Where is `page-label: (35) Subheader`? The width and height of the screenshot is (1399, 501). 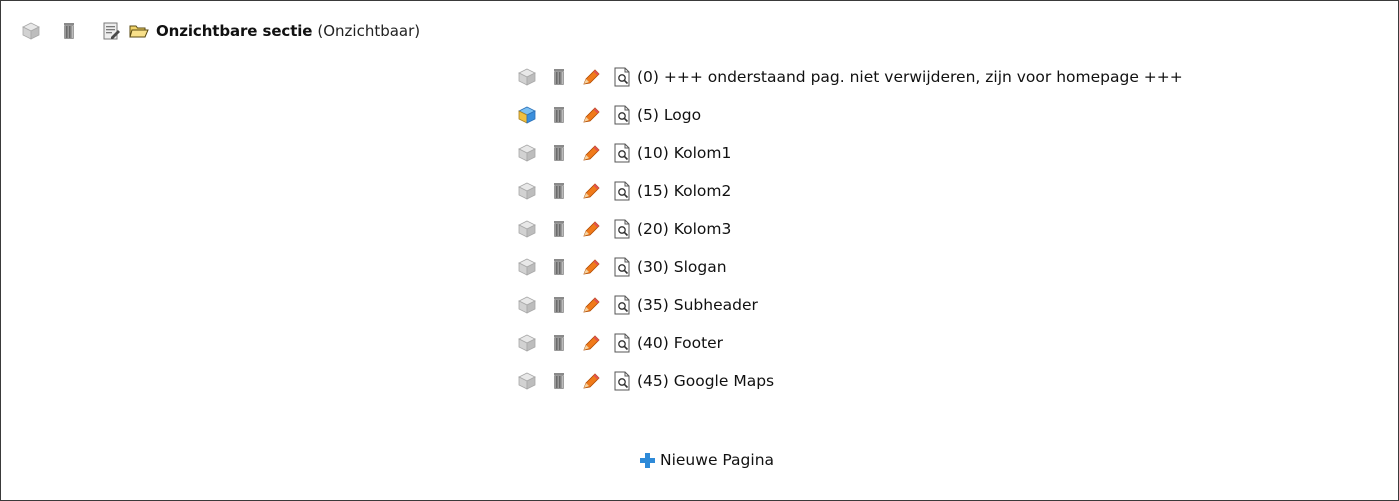 page-label: (35) Subheader is located at coordinates (697, 305).